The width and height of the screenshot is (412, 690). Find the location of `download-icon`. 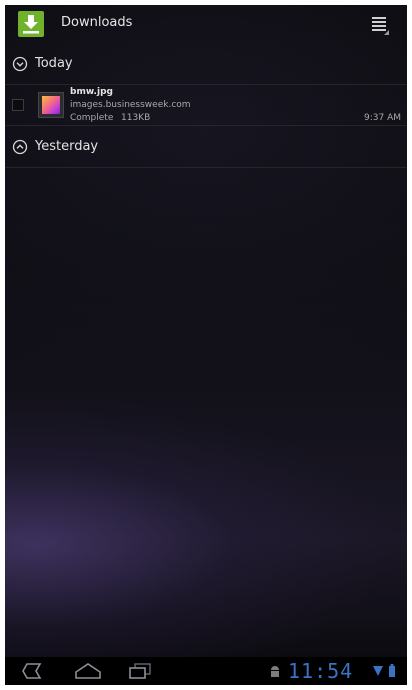

download-icon is located at coordinates (31, 24).